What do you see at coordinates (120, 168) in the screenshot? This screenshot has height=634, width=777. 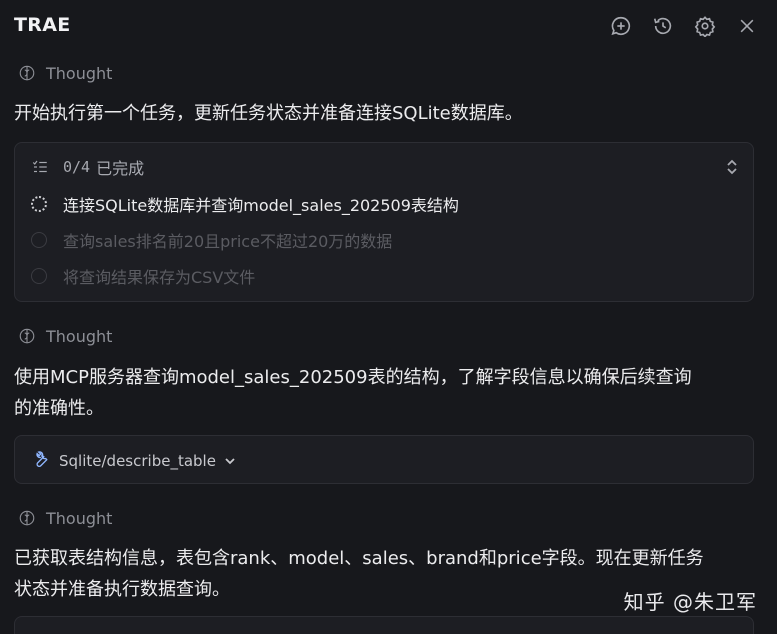 I see `todo-progress-status: 已完成` at bounding box center [120, 168].